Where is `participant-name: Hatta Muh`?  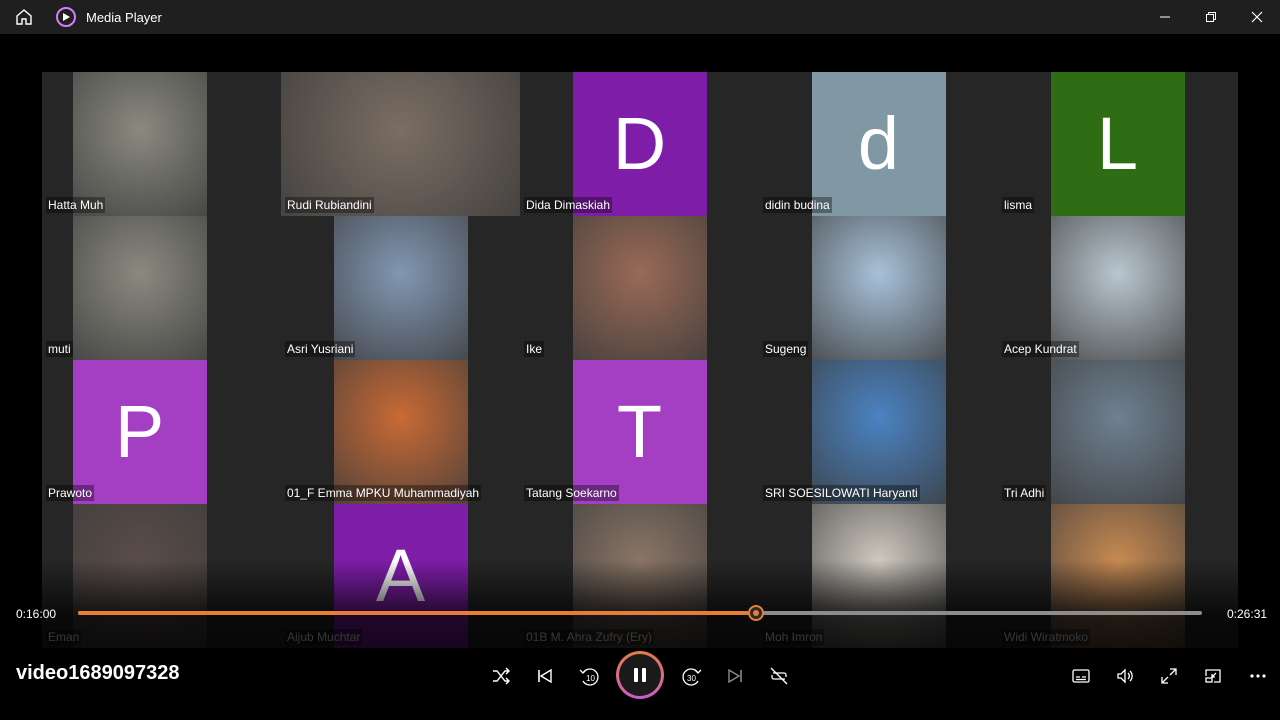
participant-name: Hatta Muh is located at coordinates (76, 205).